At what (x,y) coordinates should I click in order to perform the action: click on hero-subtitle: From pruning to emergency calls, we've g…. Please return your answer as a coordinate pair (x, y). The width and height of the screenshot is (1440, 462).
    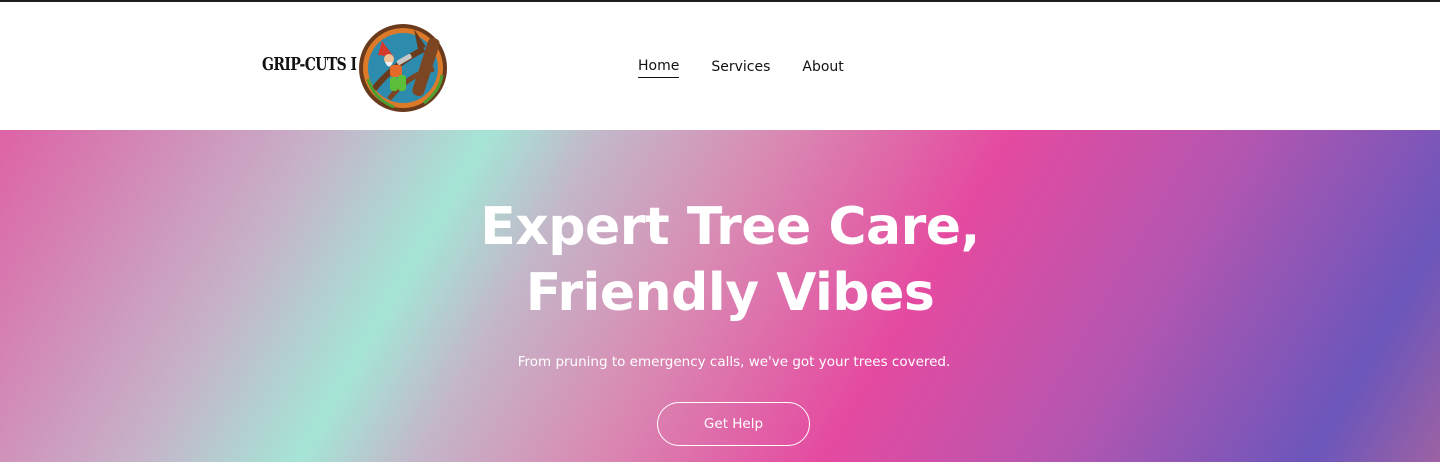
    Looking at the image, I should click on (734, 361).